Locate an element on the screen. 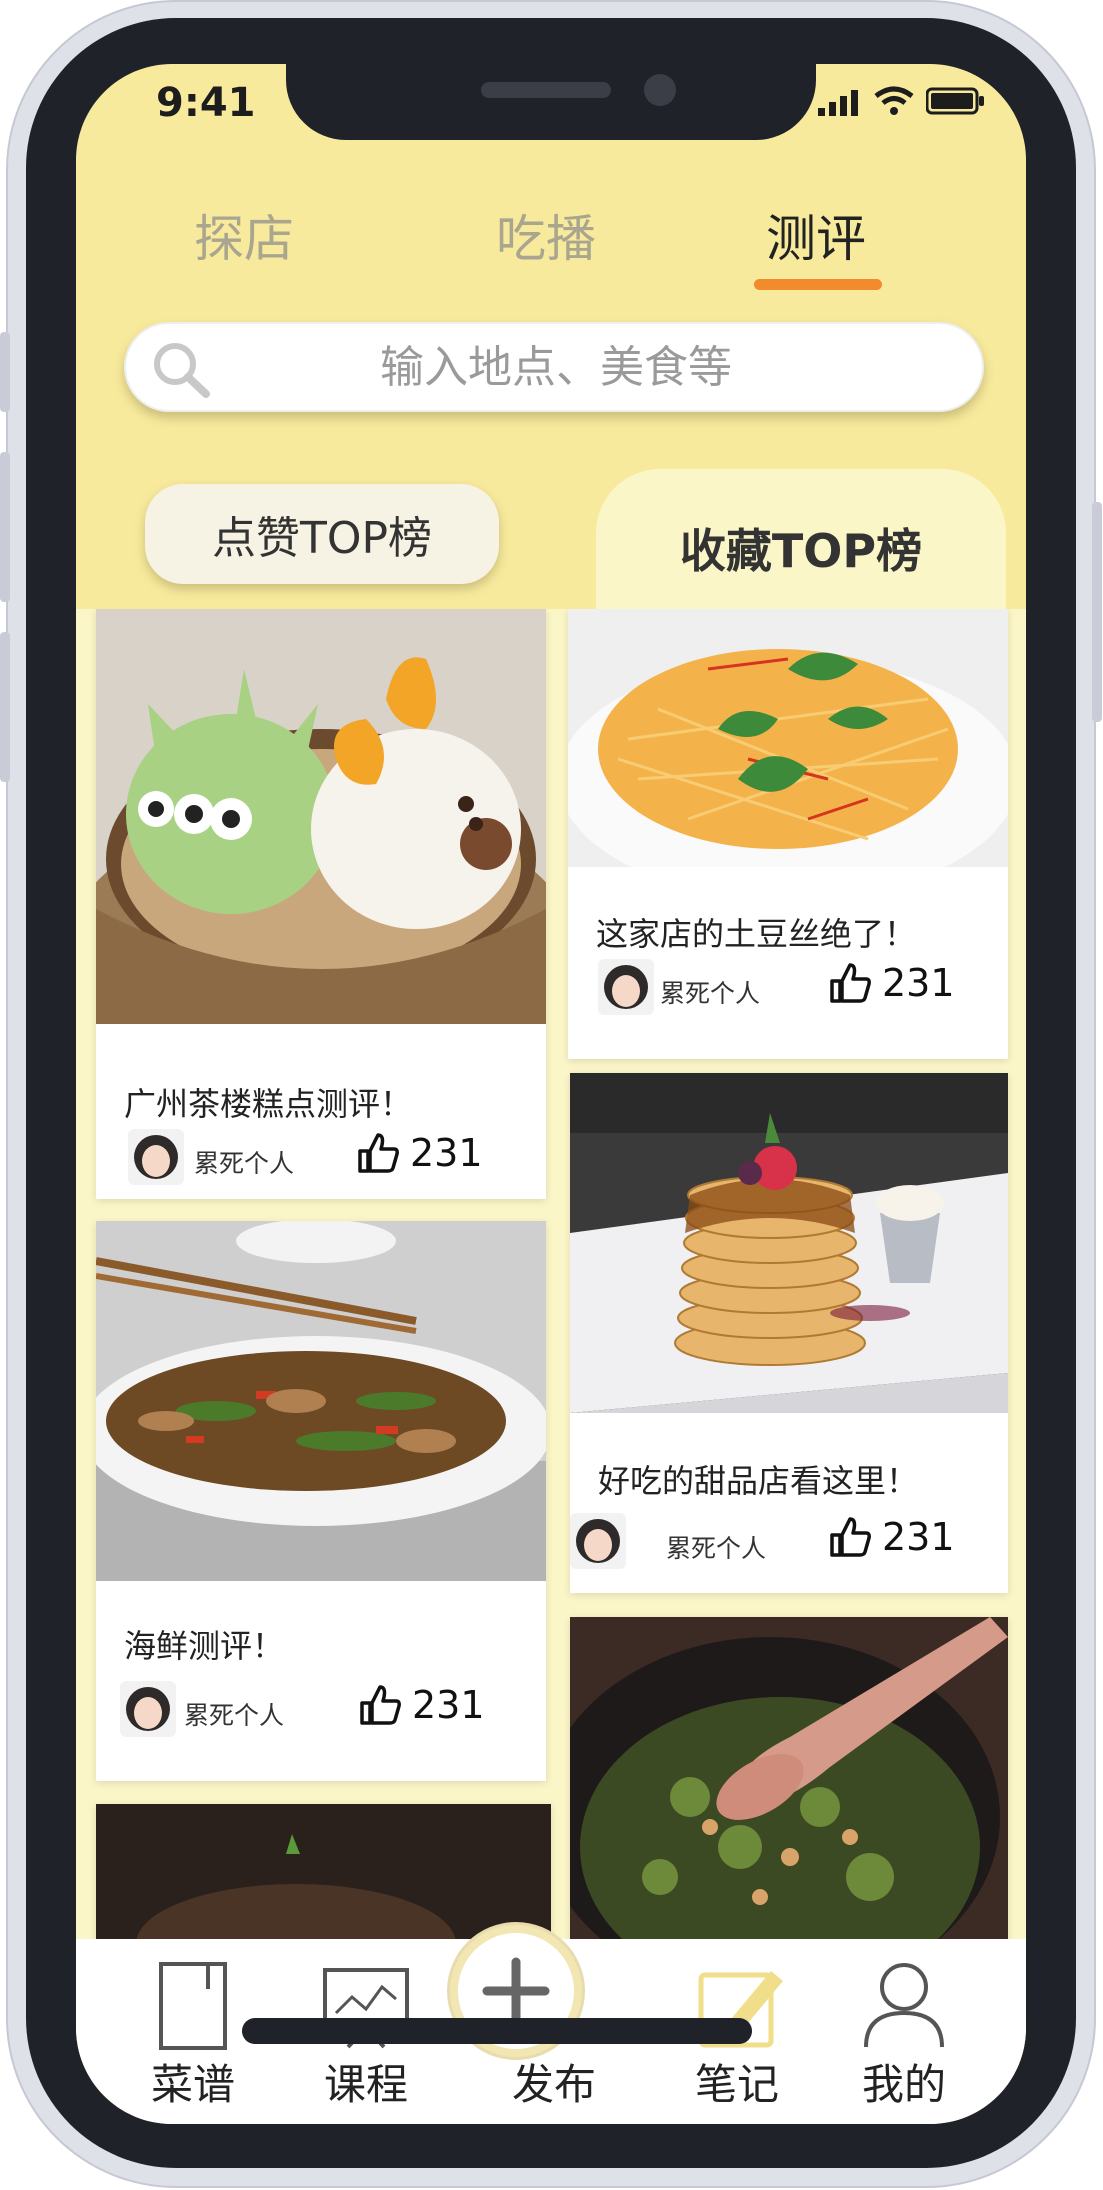 This screenshot has width=1103, height=2190. user-icon is located at coordinates (904, 2005).